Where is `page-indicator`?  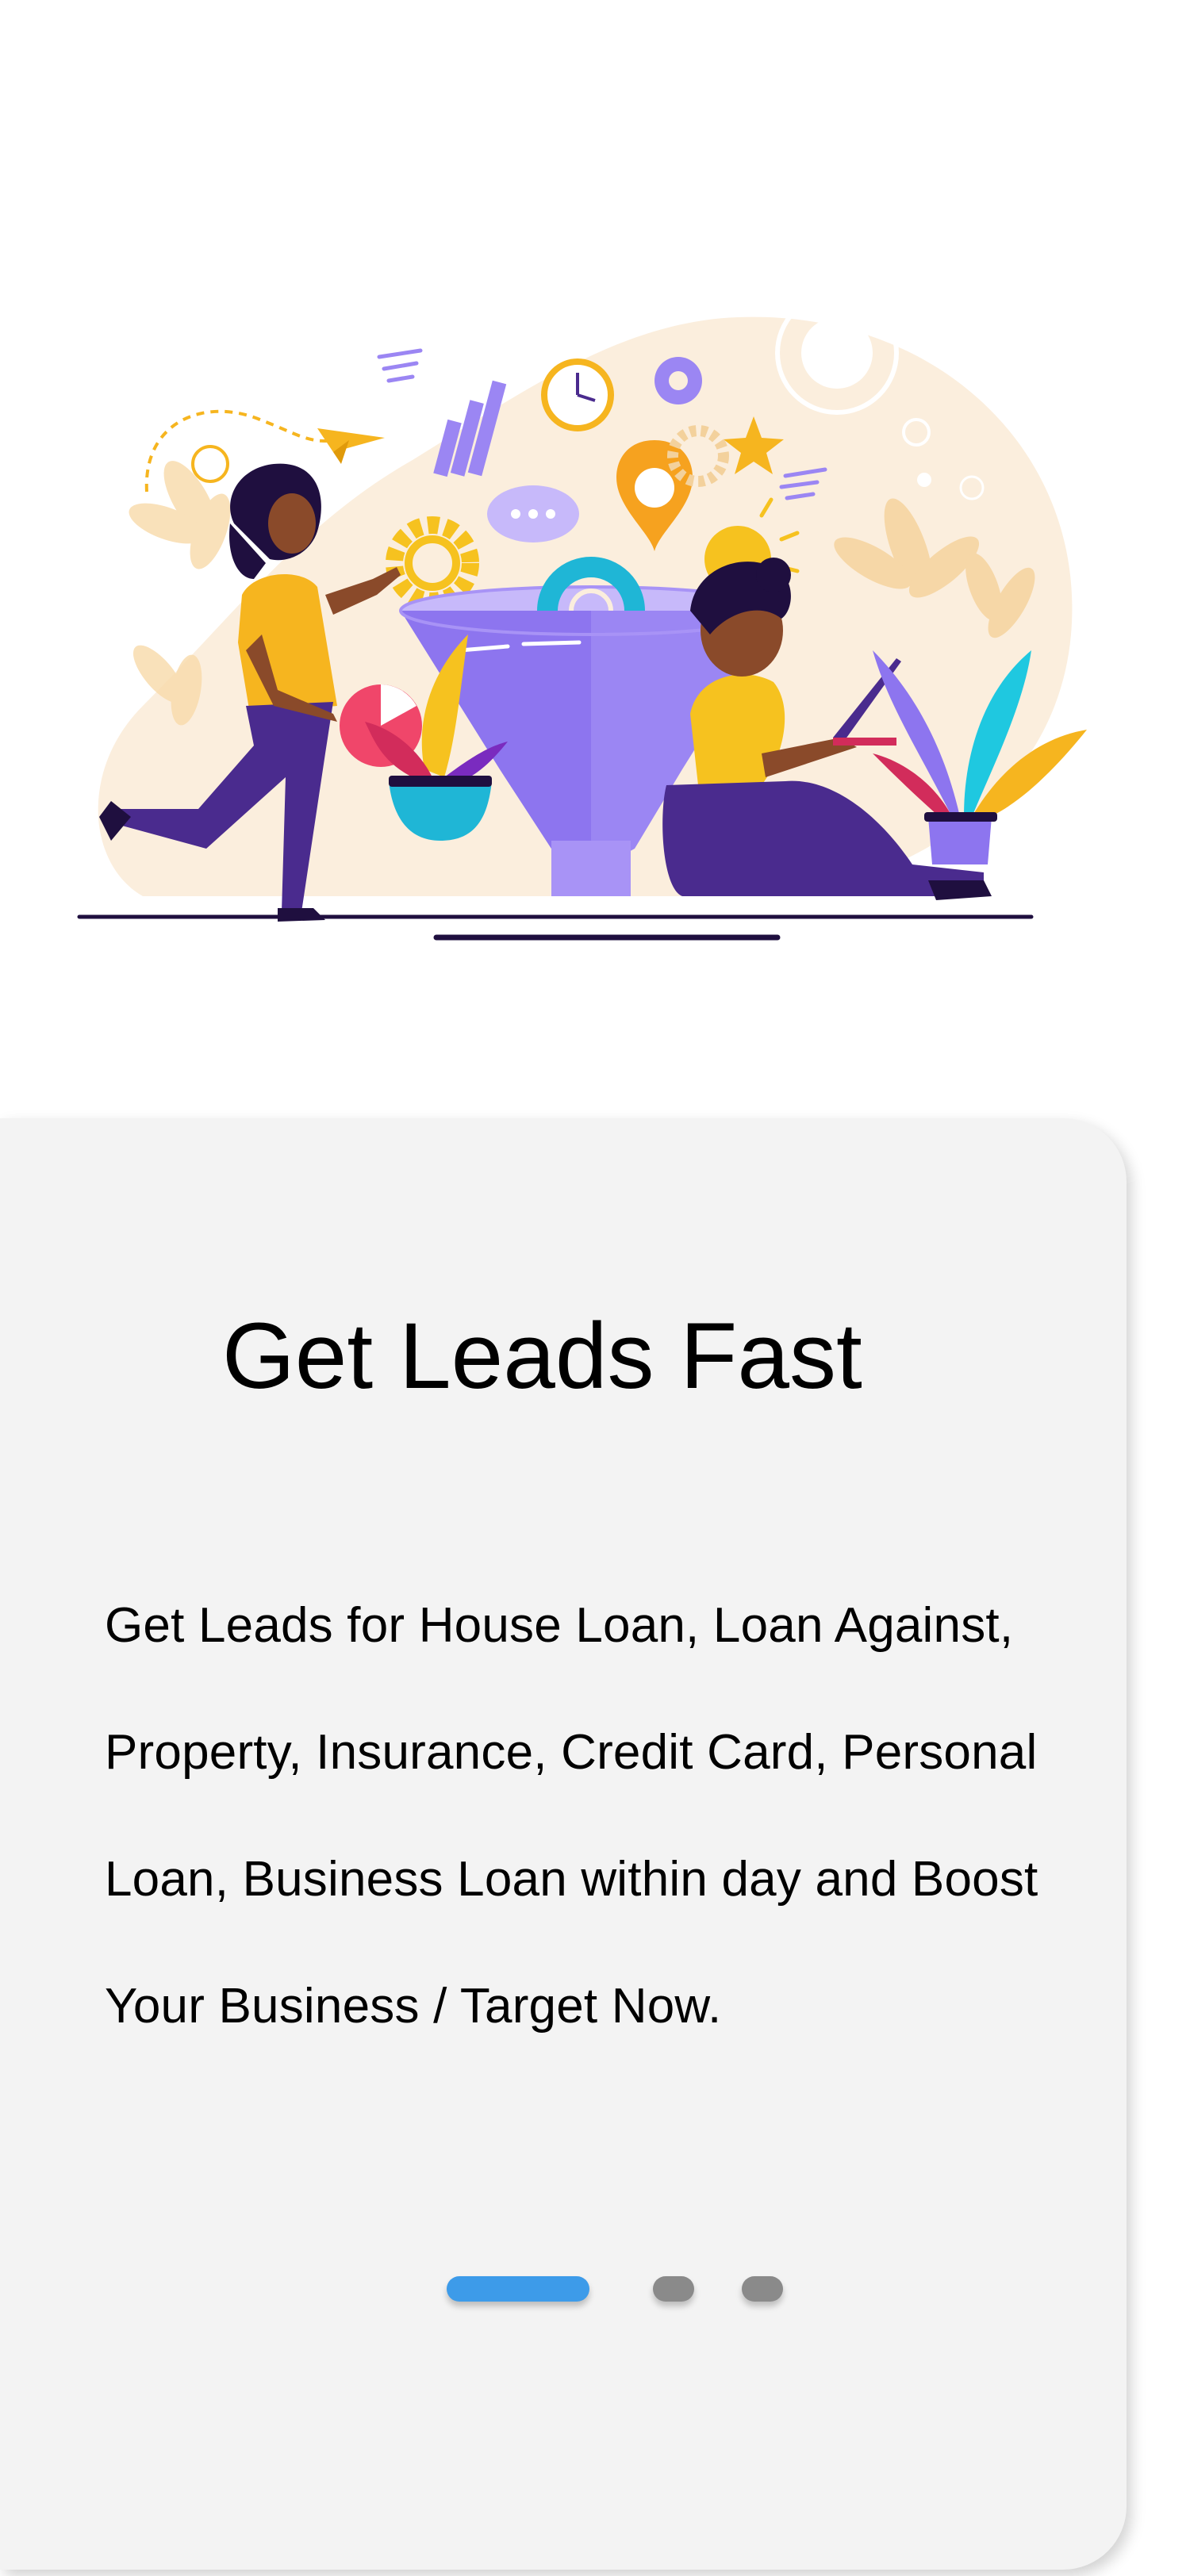
page-indicator is located at coordinates (617, 2289).